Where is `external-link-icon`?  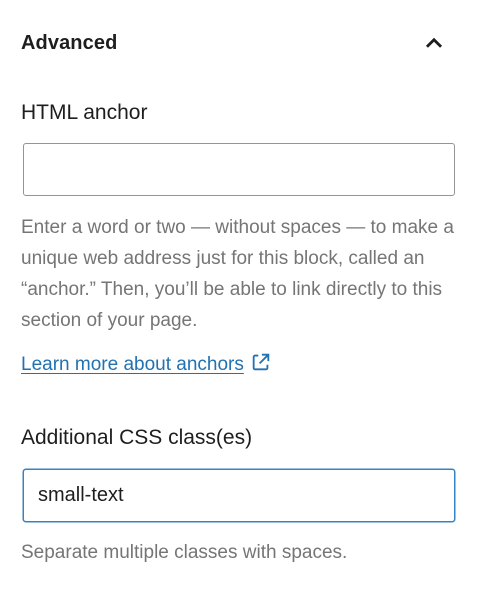 external-link-icon is located at coordinates (261, 362).